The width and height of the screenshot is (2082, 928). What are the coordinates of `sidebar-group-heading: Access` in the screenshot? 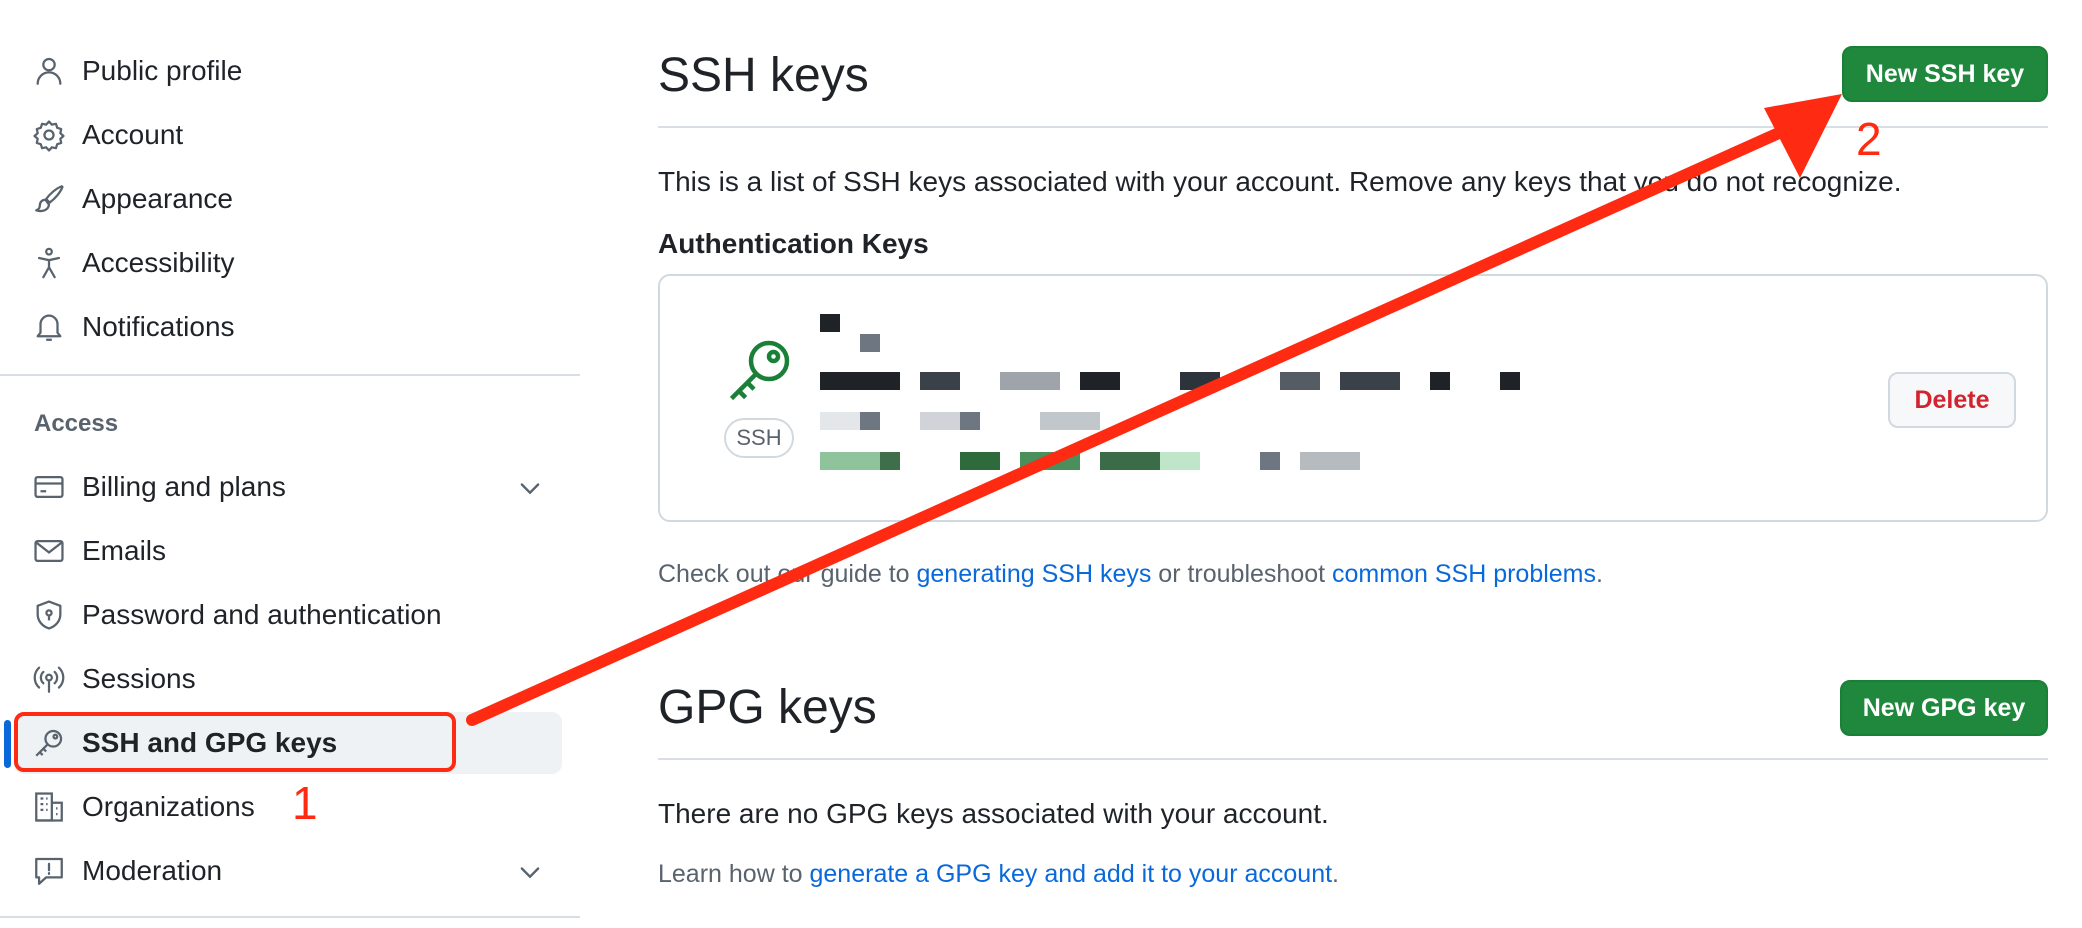 It's located at (76, 423).